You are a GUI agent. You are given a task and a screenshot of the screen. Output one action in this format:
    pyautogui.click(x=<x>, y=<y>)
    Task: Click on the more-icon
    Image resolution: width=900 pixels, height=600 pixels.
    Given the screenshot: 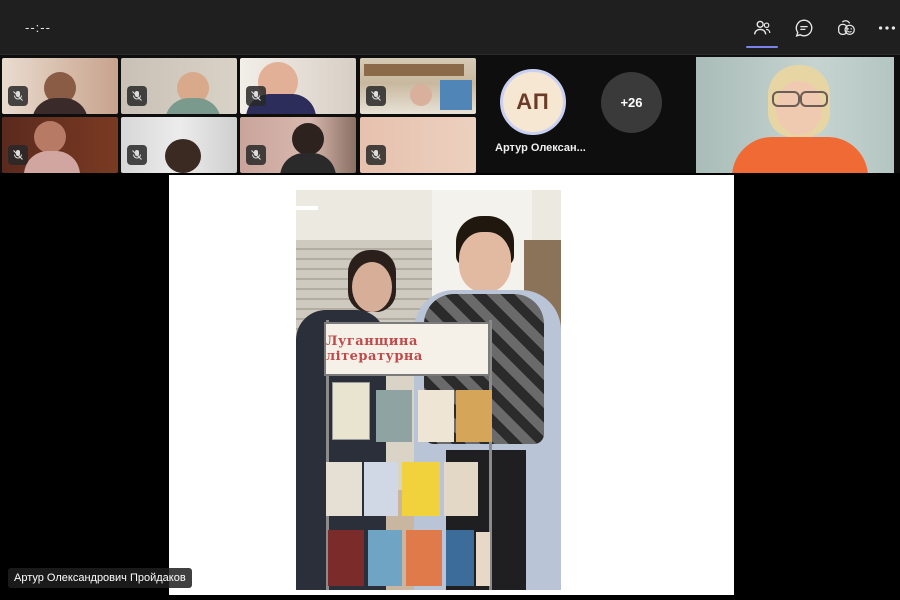 What is the action you would take?
    pyautogui.click(x=887, y=28)
    